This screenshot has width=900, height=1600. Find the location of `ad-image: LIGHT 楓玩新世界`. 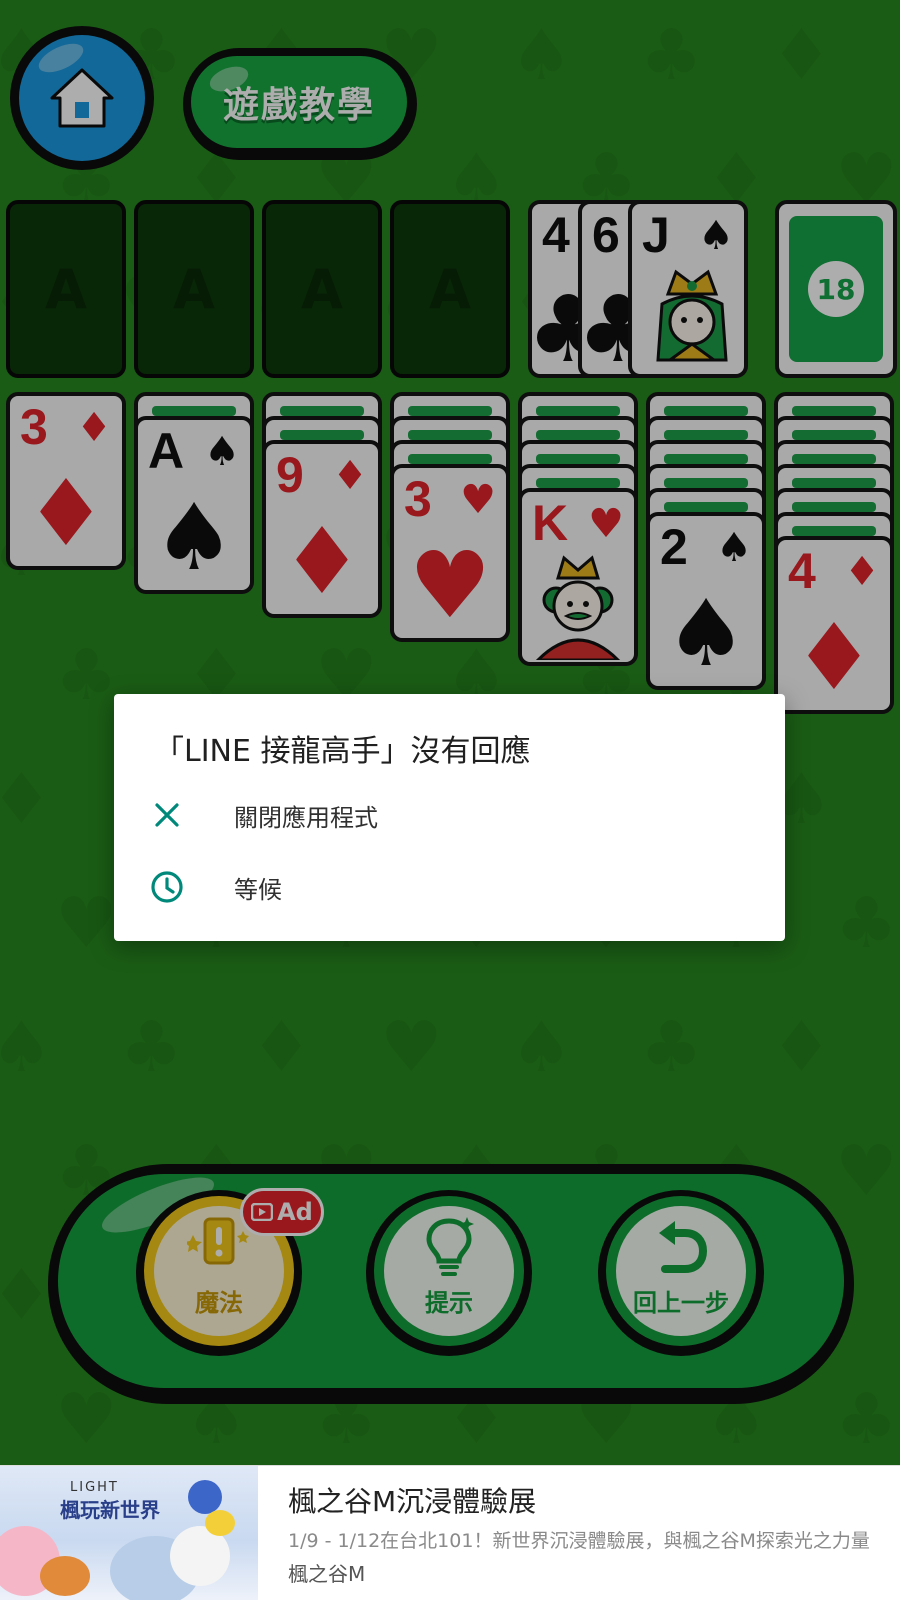

ad-image: LIGHT 楓玩新世界 is located at coordinates (129, 1533).